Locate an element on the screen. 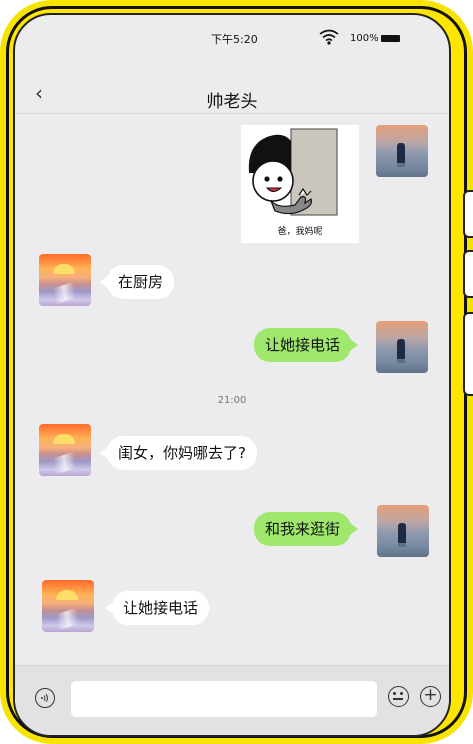  plus-icon: + is located at coordinates (430, 696).